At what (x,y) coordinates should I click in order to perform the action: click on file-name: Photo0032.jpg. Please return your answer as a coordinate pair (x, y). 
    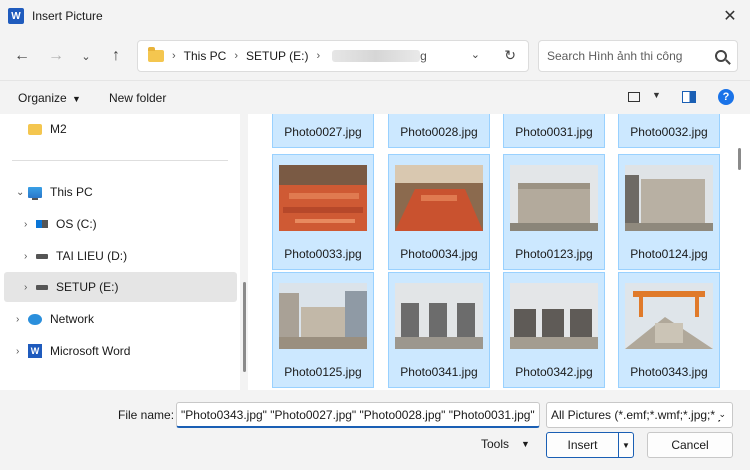
    Looking at the image, I should click on (669, 132).